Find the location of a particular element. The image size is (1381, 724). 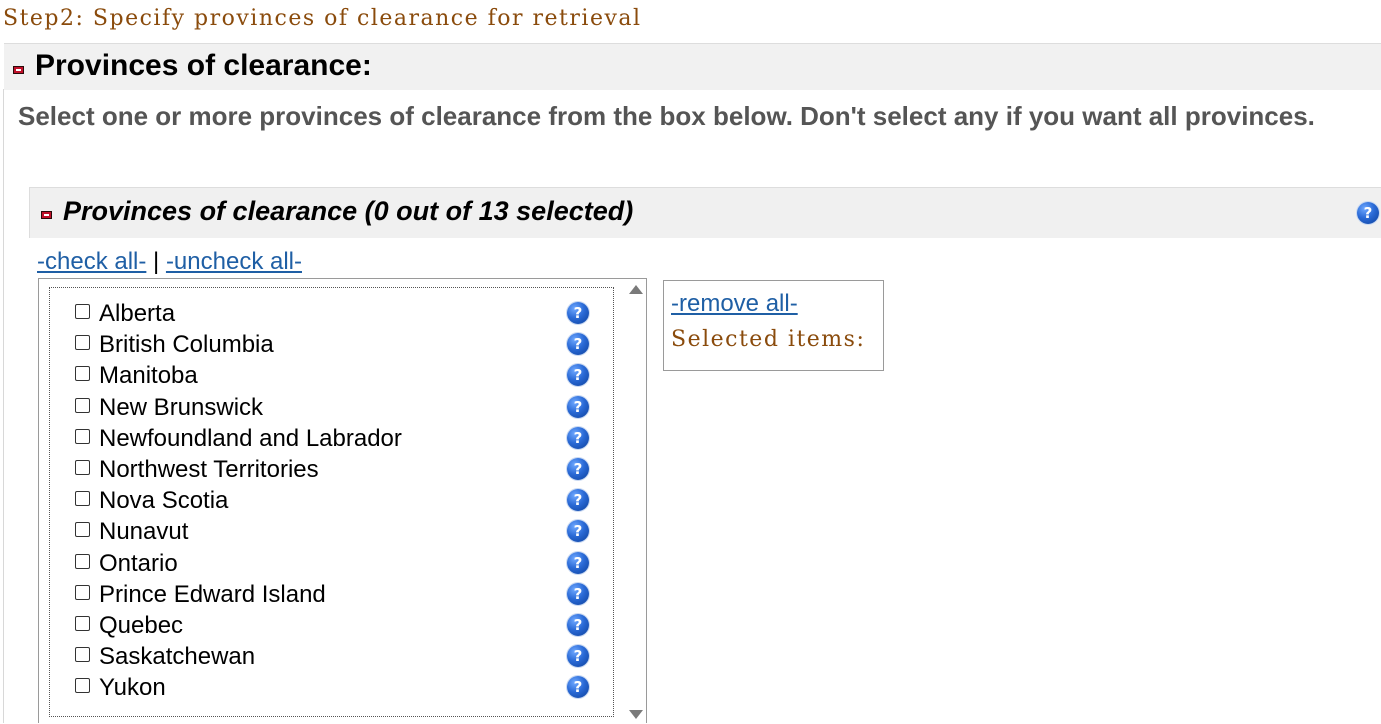

arrow-up-icon is located at coordinates (636, 289).